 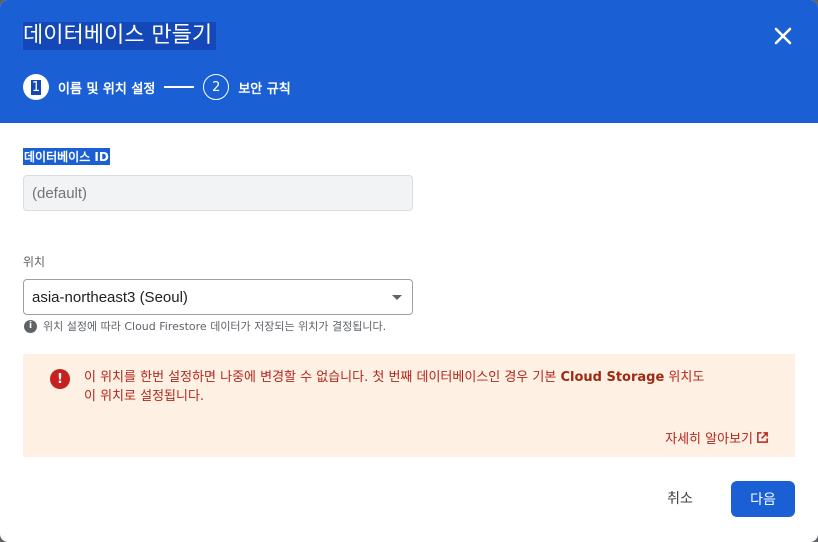 I want to click on step-1-number: 1, so click(x=36, y=87).